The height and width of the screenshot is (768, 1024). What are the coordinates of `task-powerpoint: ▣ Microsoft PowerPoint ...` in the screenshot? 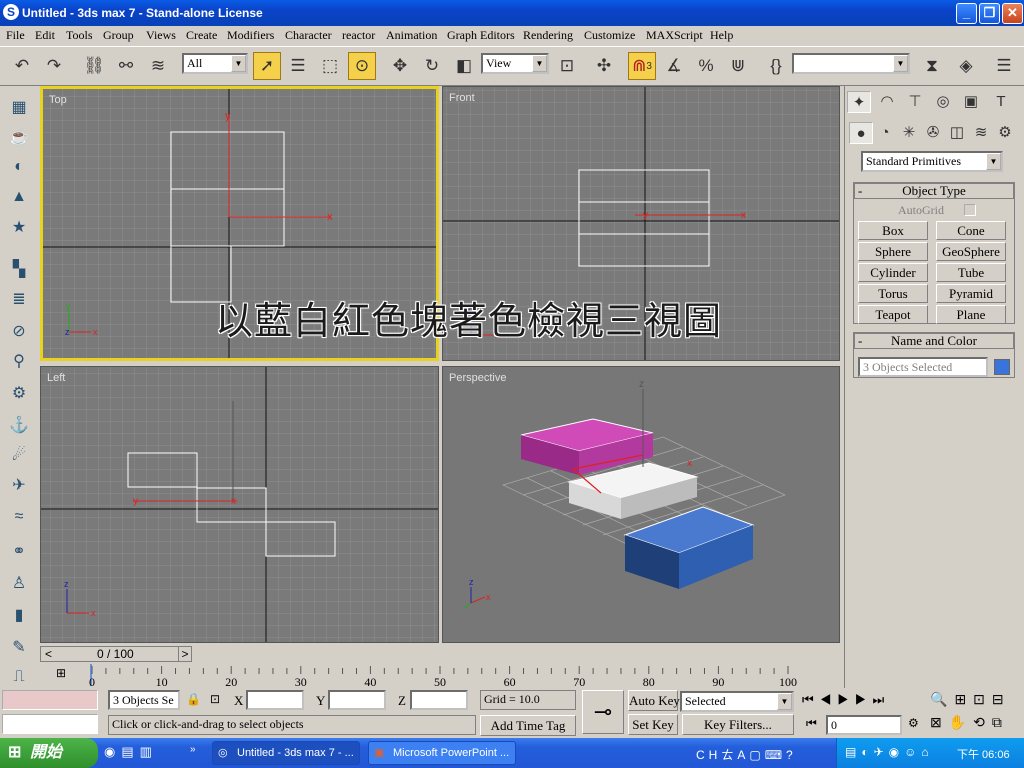 It's located at (442, 753).